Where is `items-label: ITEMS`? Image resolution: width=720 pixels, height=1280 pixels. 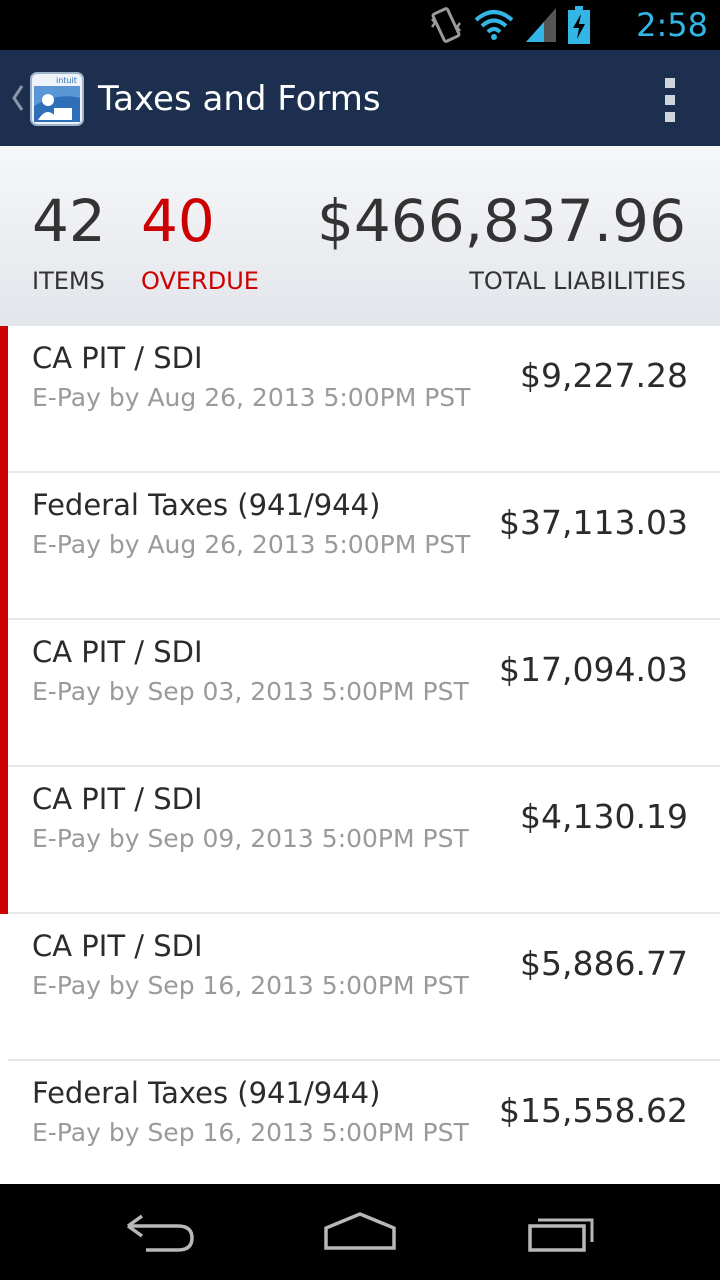 items-label: ITEMS is located at coordinates (68, 281).